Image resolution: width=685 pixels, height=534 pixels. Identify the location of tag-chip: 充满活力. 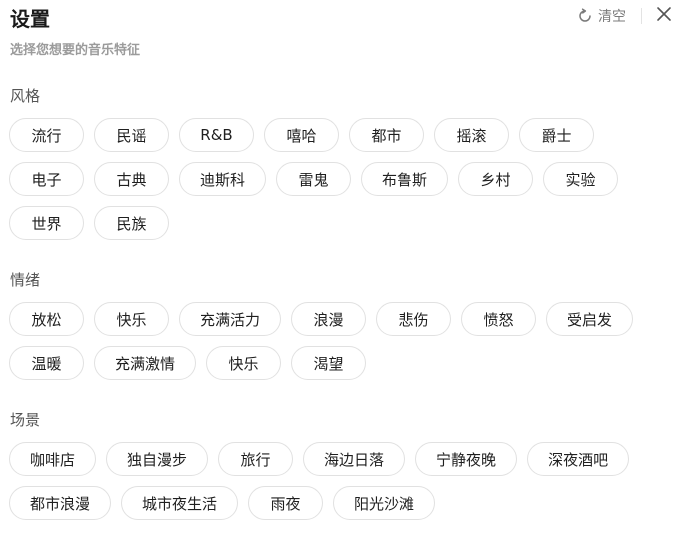
(230, 319).